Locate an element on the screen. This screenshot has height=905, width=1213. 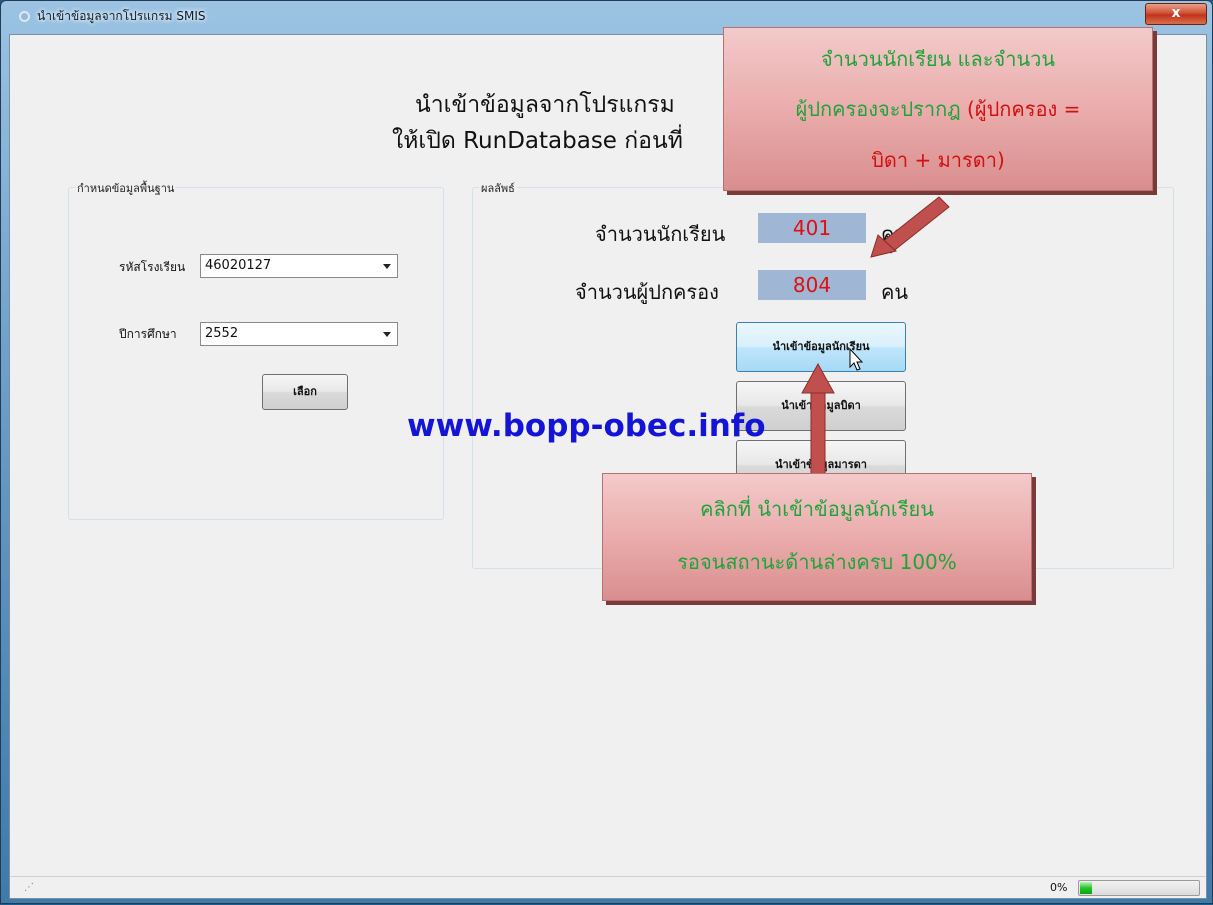
callout-line-1: จำนวนนักเรียน และจำนวน is located at coordinates (938, 59).